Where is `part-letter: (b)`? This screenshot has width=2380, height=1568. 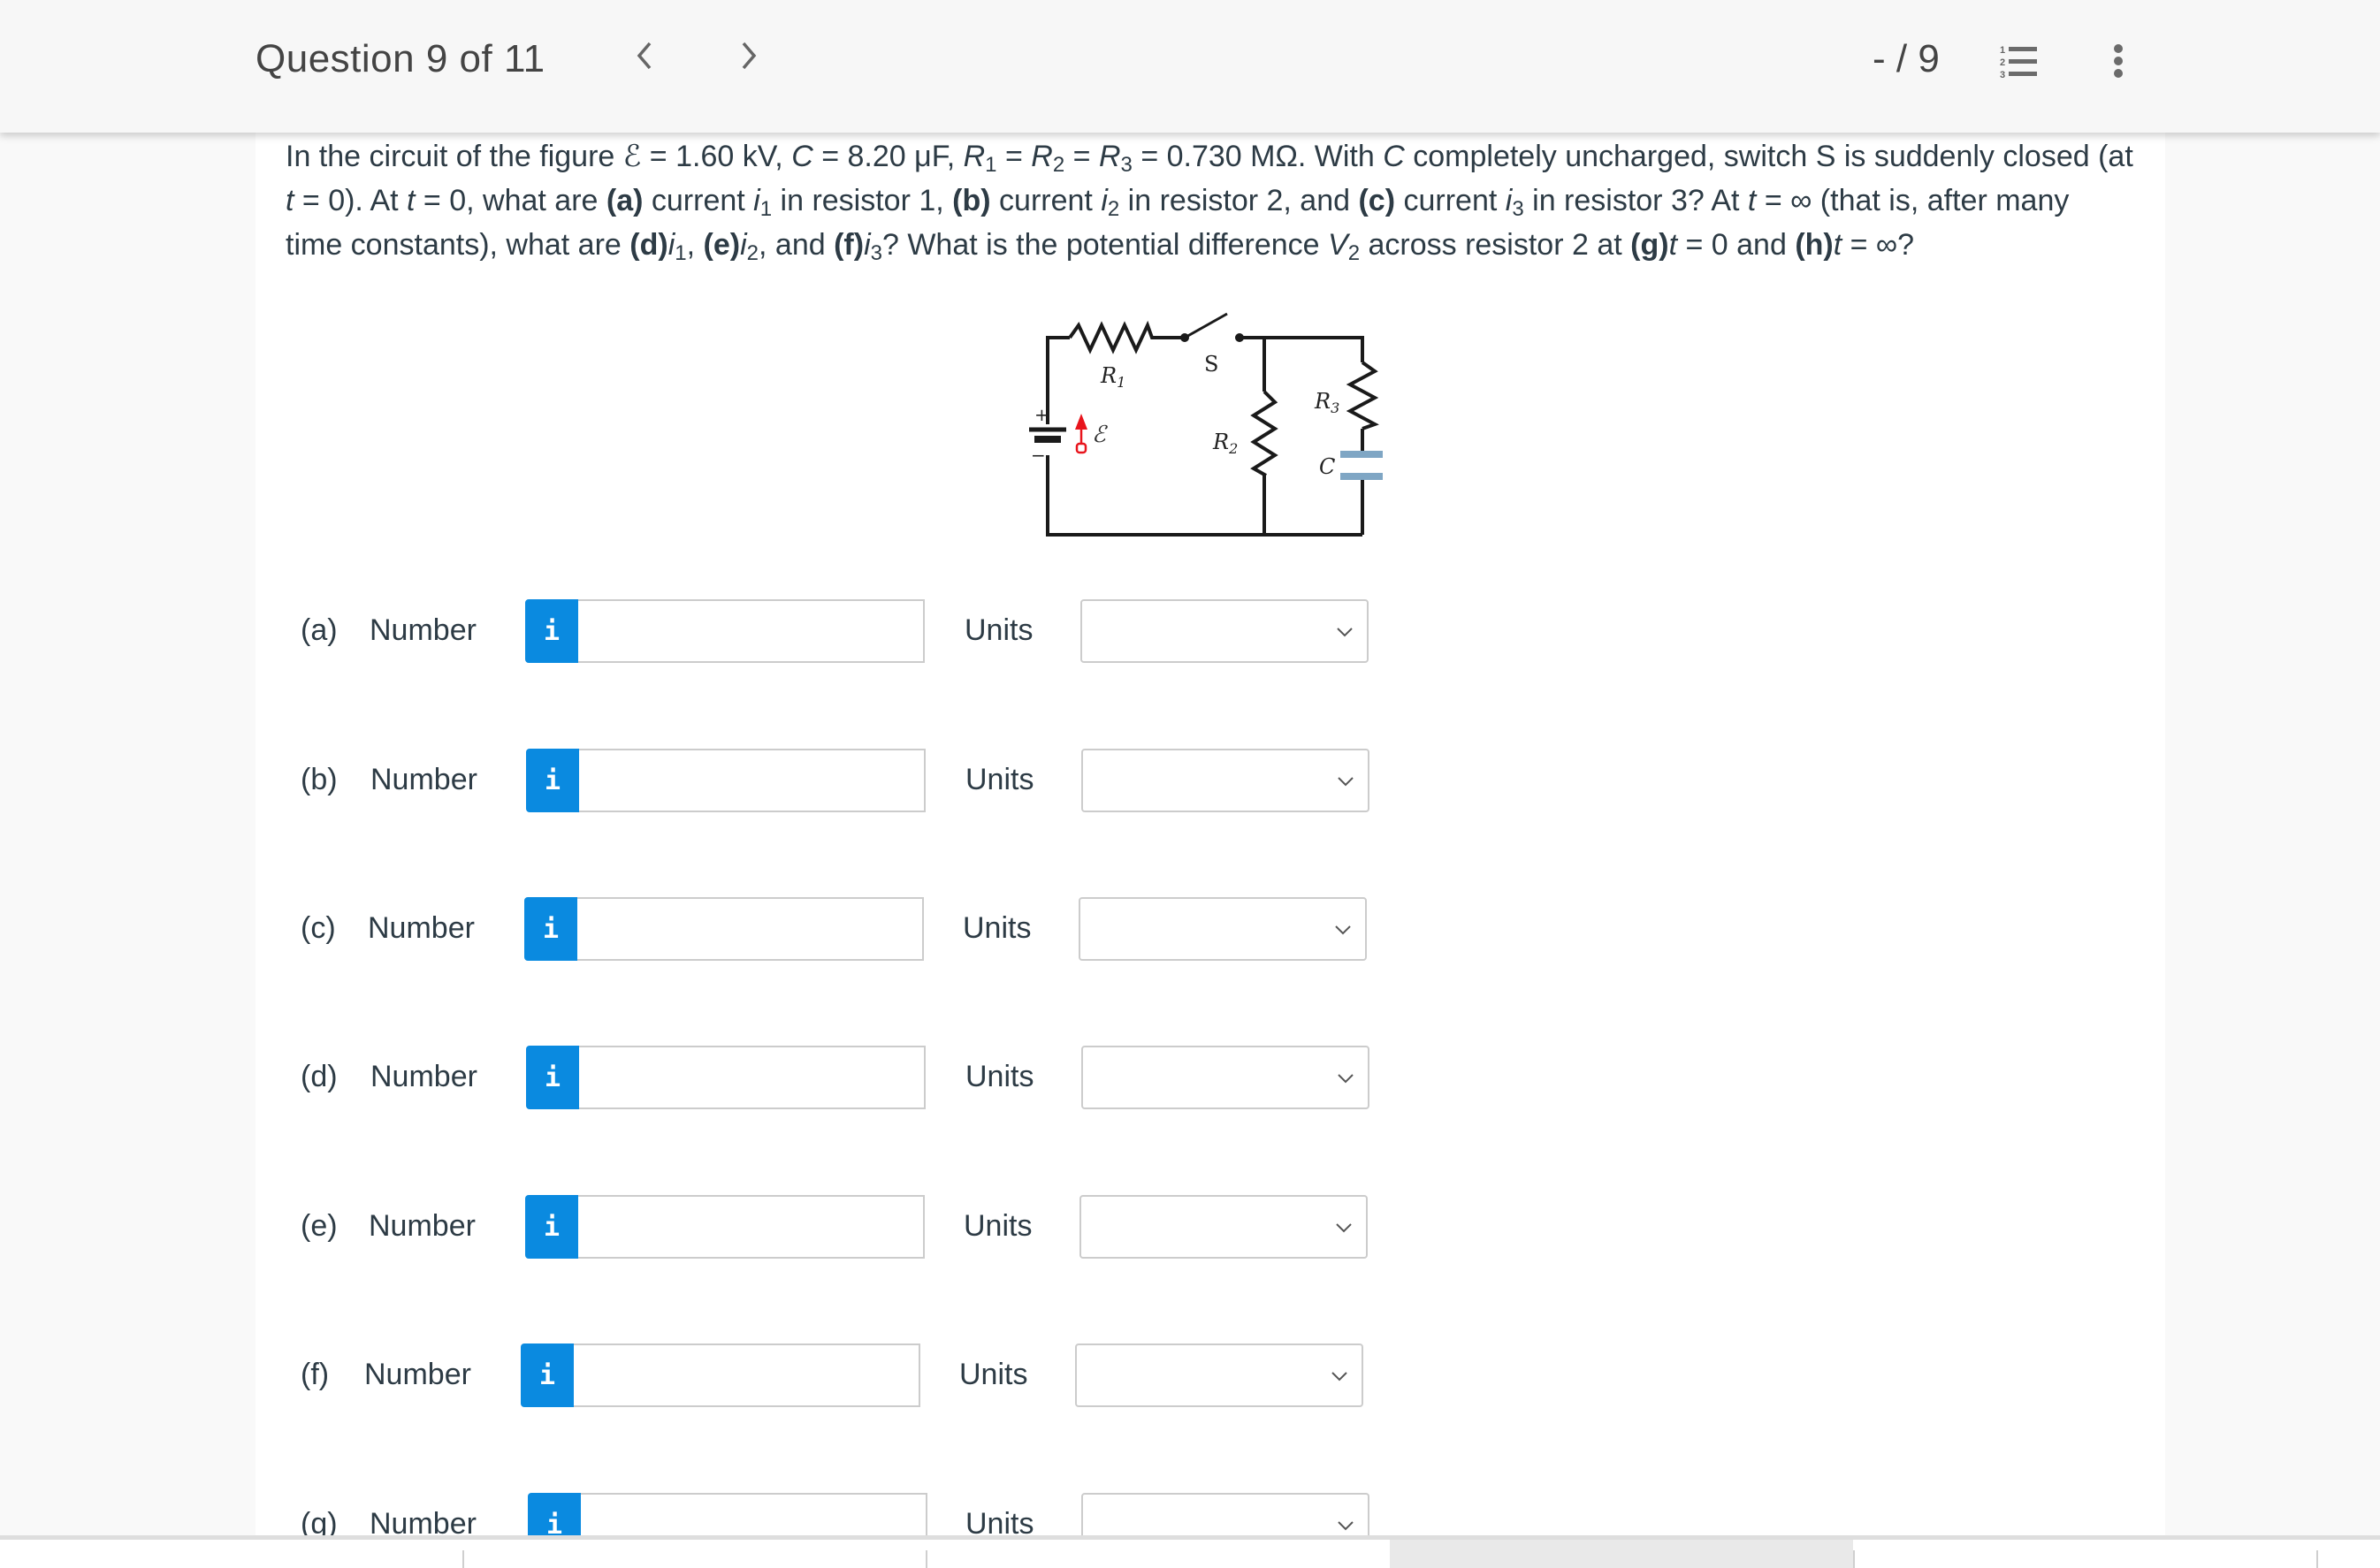 part-letter: (b) is located at coordinates (319, 779).